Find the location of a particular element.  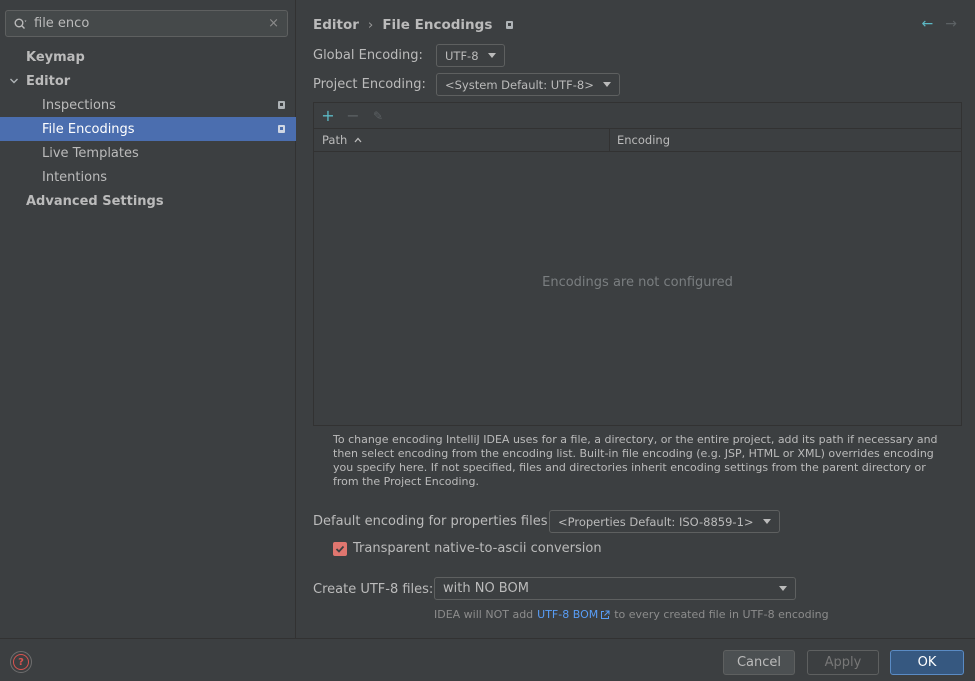

column-header-label: Encoding is located at coordinates (643, 140).